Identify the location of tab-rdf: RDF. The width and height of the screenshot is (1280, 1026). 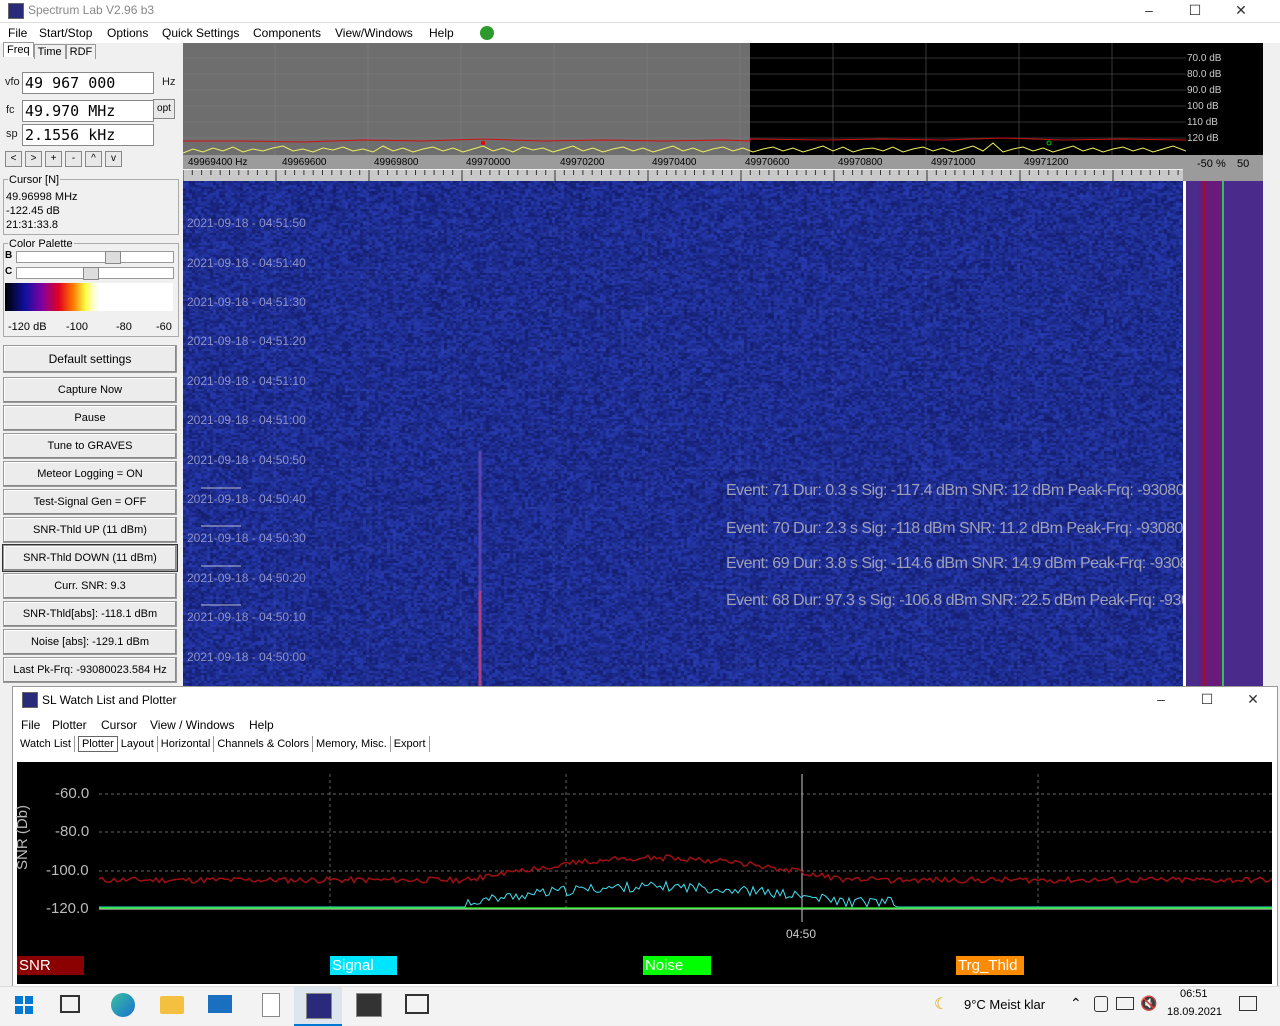
(81, 51).